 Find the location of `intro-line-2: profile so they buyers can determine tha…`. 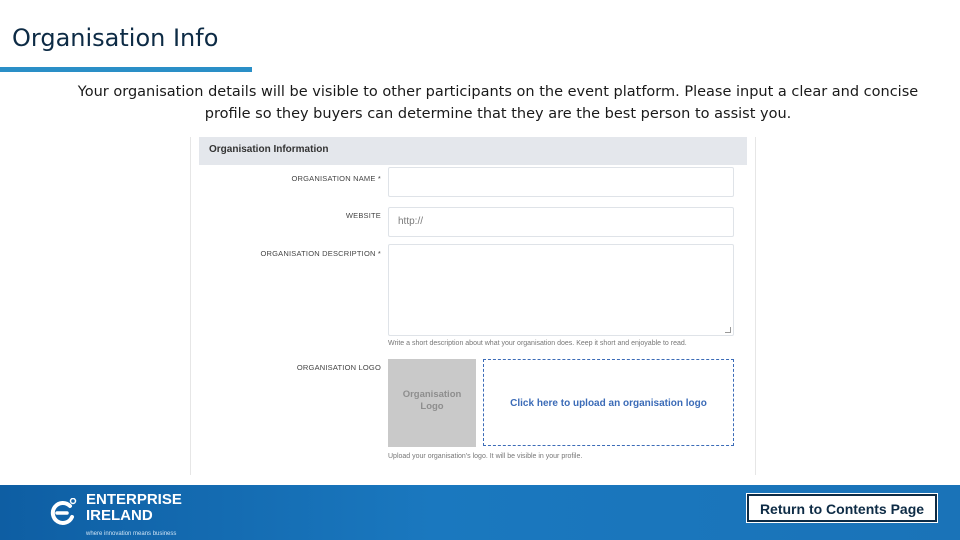

intro-line-2: profile so they buyers can determine tha… is located at coordinates (498, 114).